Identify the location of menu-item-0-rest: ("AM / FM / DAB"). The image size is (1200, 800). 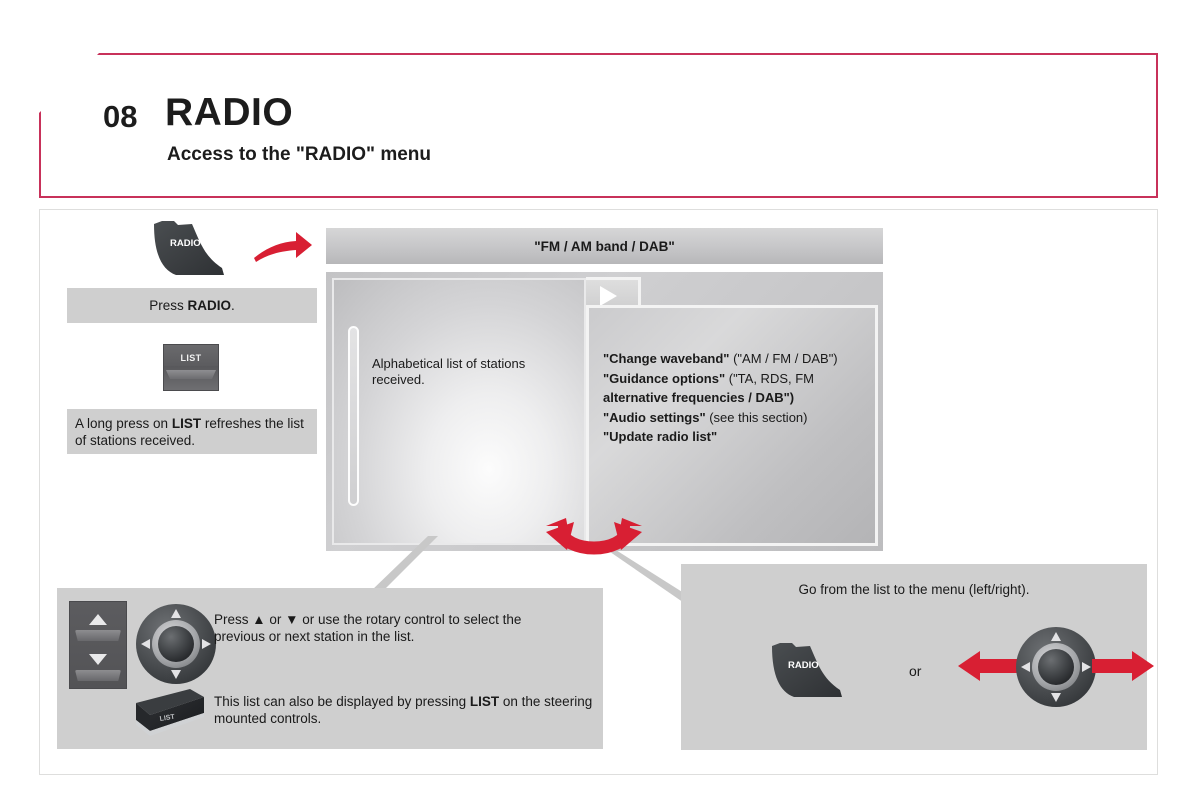
(783, 358).